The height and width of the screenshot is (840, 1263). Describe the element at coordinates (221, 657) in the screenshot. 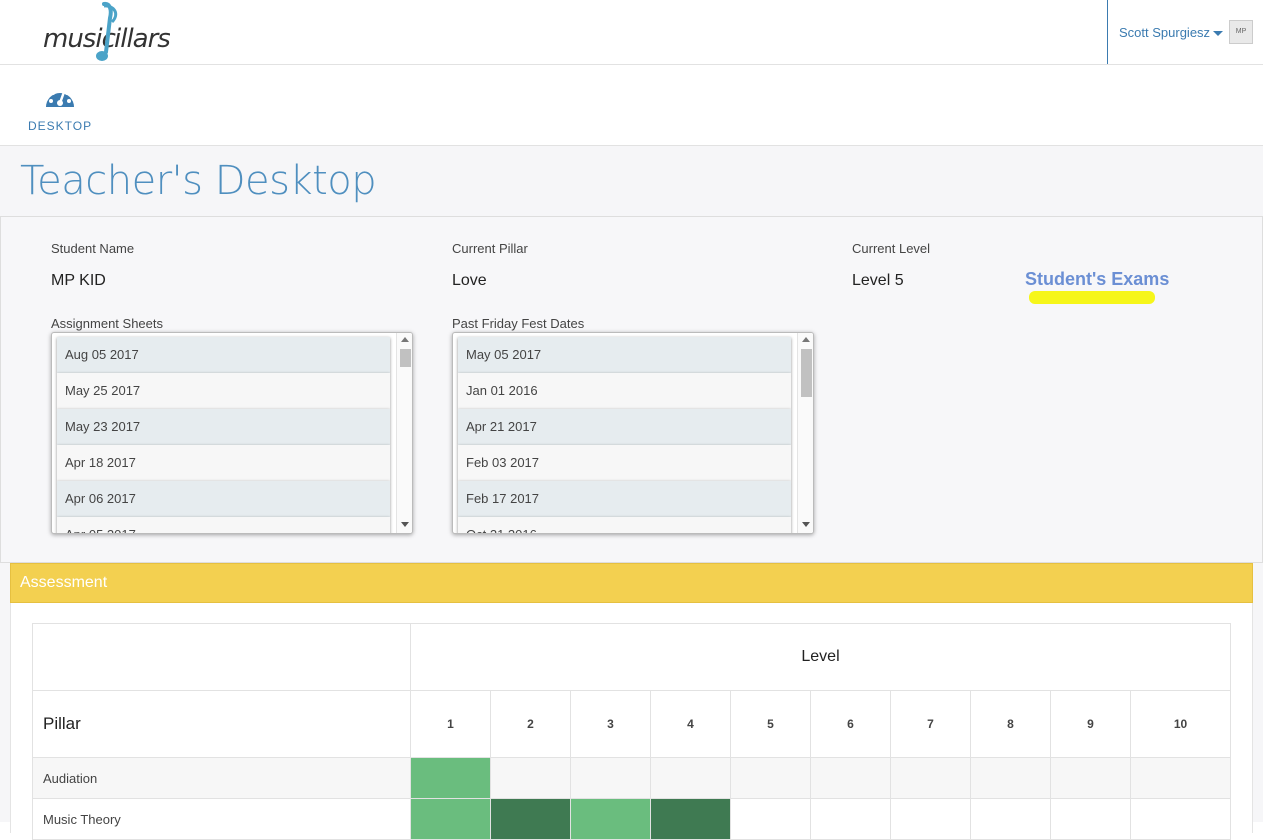

I see `table-corner-cell` at that location.